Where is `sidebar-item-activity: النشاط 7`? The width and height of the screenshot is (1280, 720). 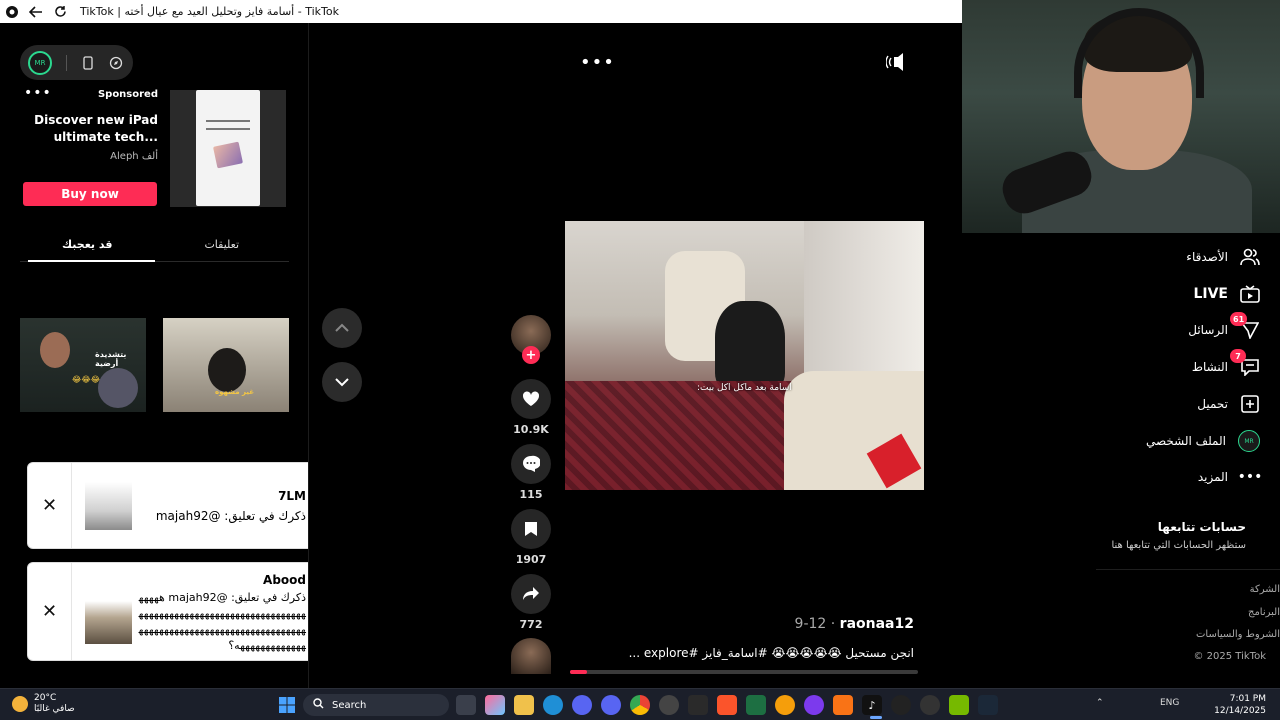 sidebar-item-activity: النشاط 7 is located at coordinates (1160, 365).